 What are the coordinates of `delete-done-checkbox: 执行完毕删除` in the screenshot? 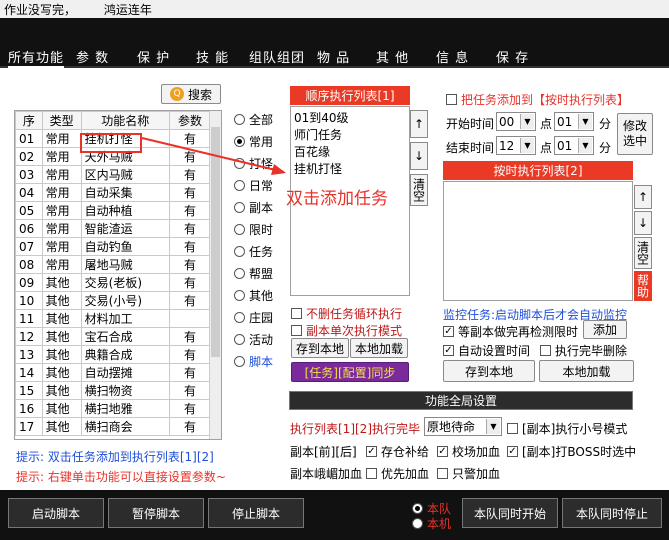 It's located at (583, 350).